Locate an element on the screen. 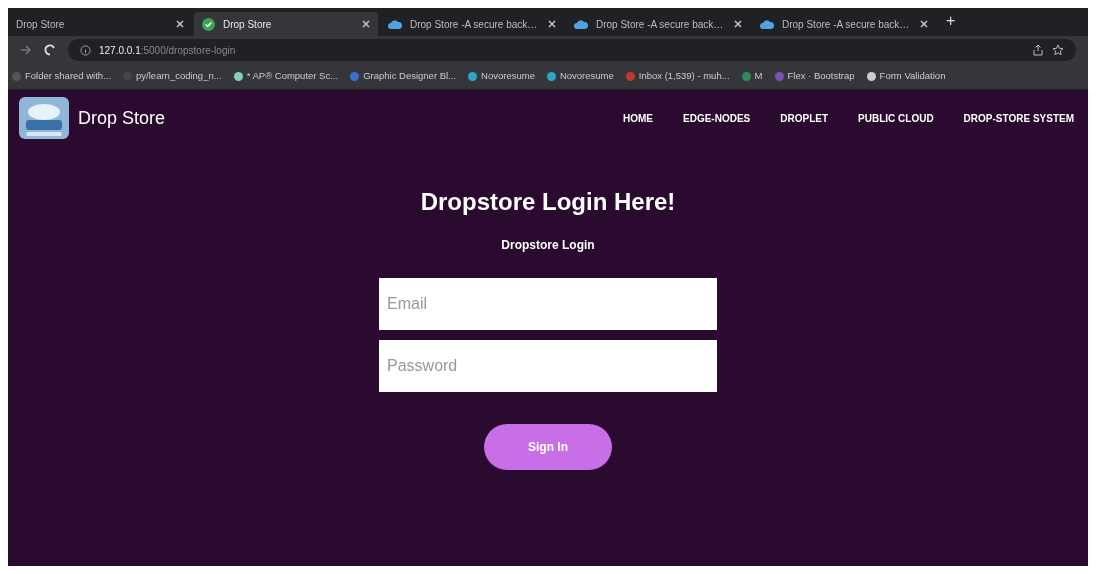 Image resolution: width=1096 pixels, height=574 pixels. nav-link: PUBLIC CLOUD is located at coordinates (896, 118).